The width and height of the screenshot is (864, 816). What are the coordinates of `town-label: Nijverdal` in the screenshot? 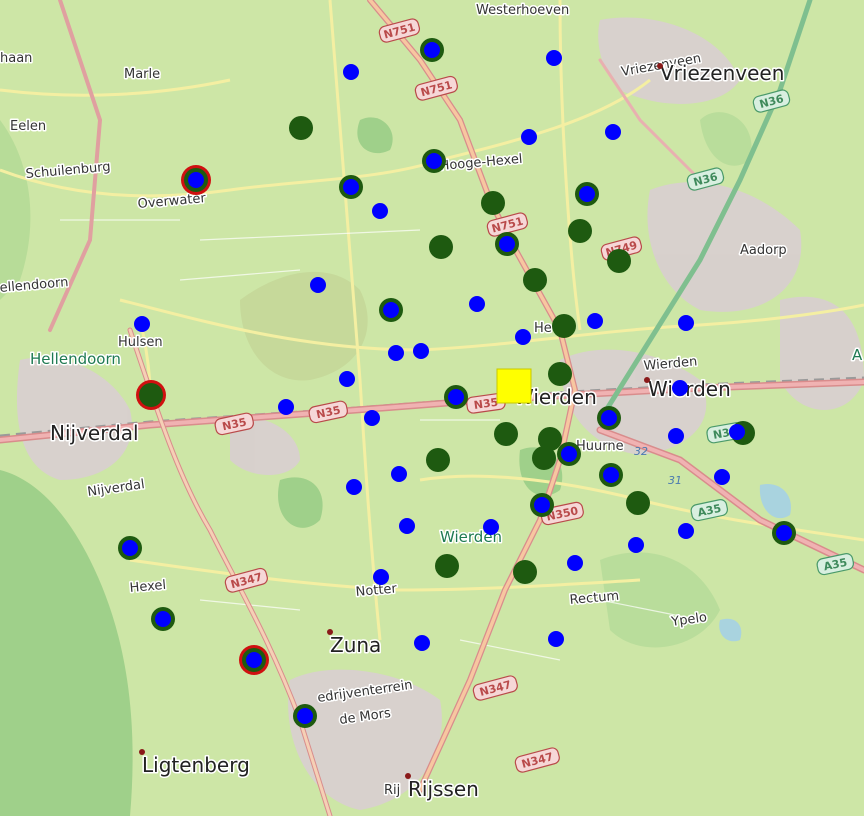 It's located at (94, 433).